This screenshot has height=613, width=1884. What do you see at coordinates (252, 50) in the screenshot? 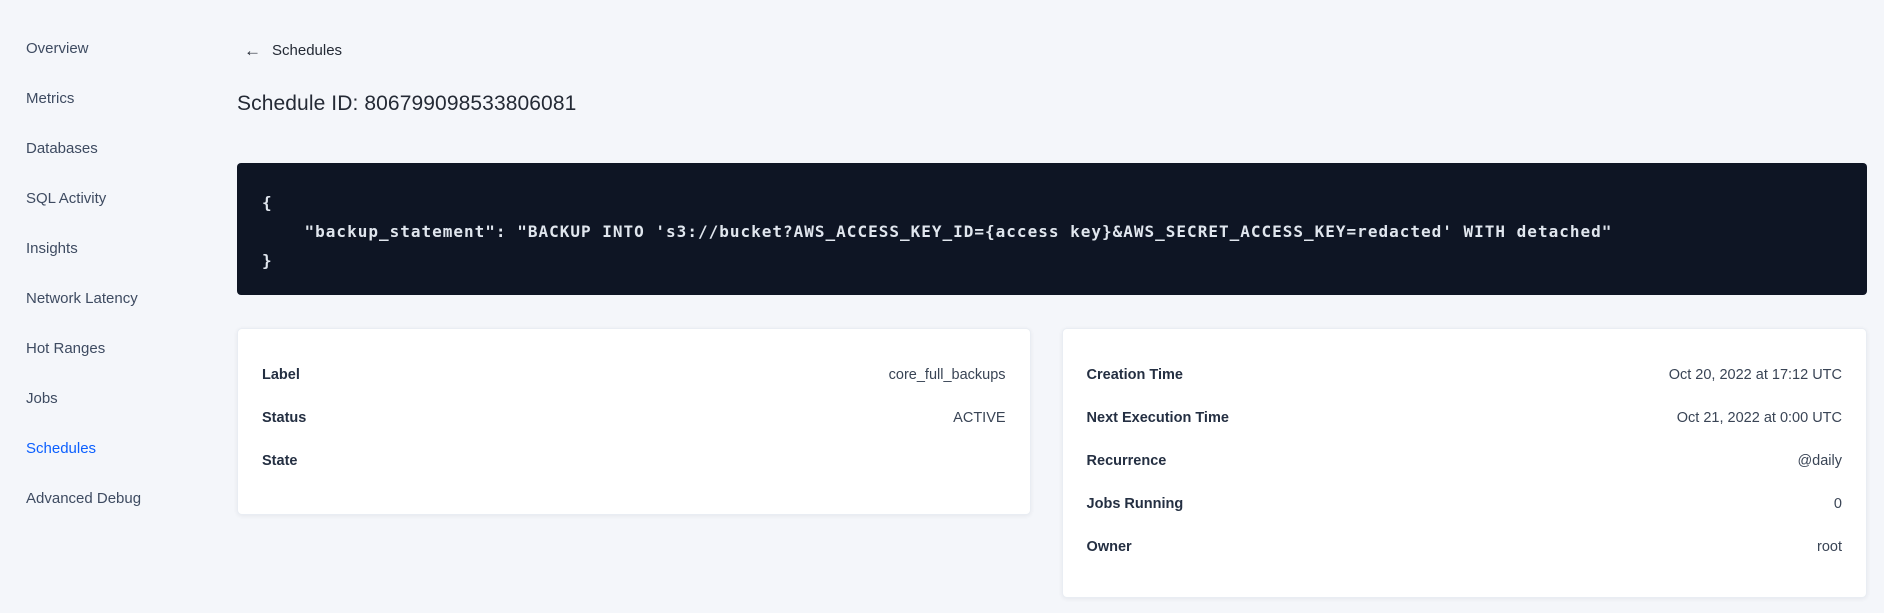
I see `arrow-left-icon: ←` at bounding box center [252, 50].